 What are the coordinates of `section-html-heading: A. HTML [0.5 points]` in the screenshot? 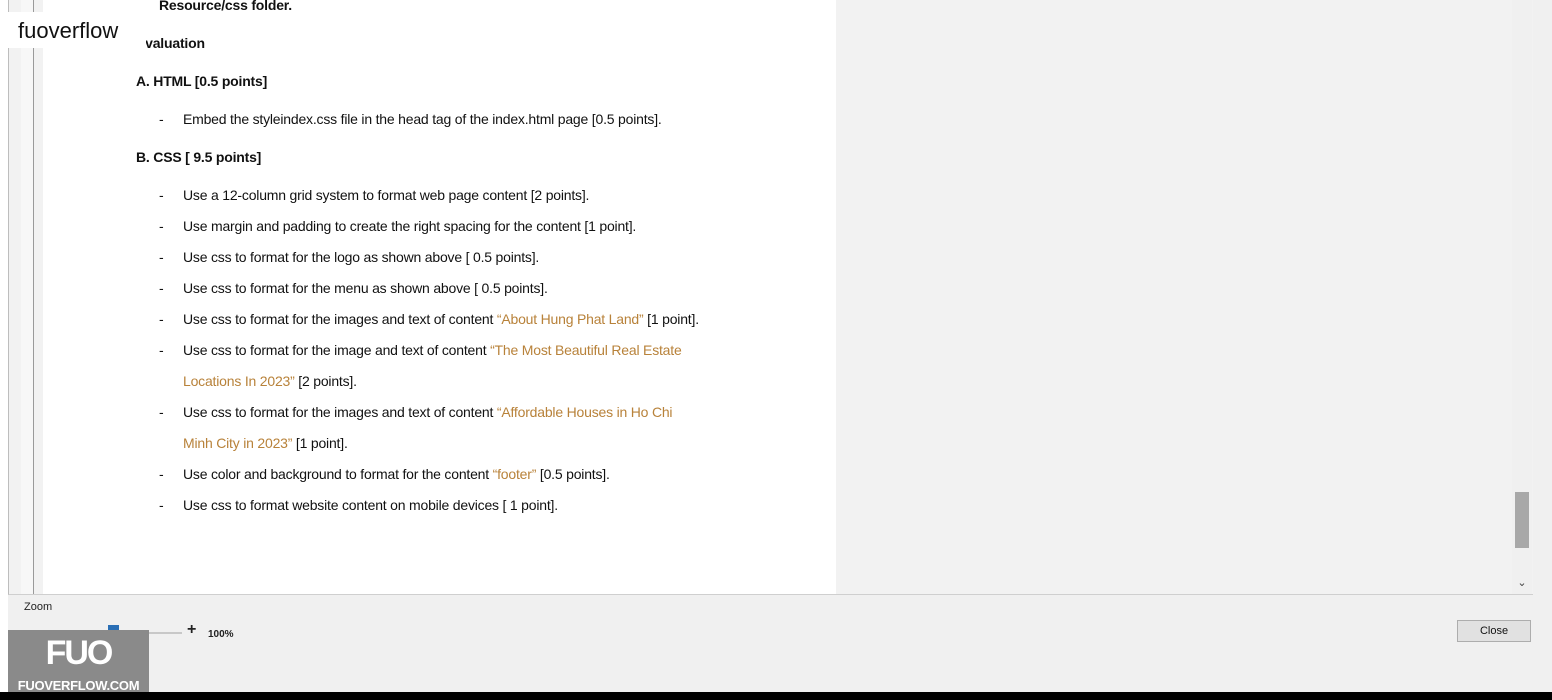 It's located at (202, 81).